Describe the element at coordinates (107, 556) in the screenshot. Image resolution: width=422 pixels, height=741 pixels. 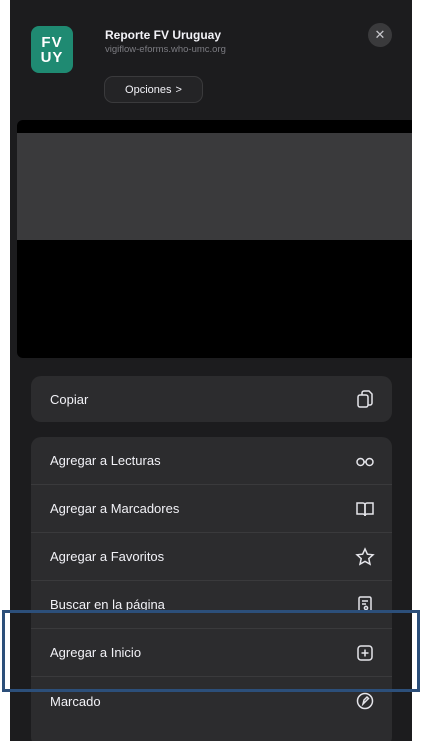
I see `action-label: Agregar a Favoritos` at that location.